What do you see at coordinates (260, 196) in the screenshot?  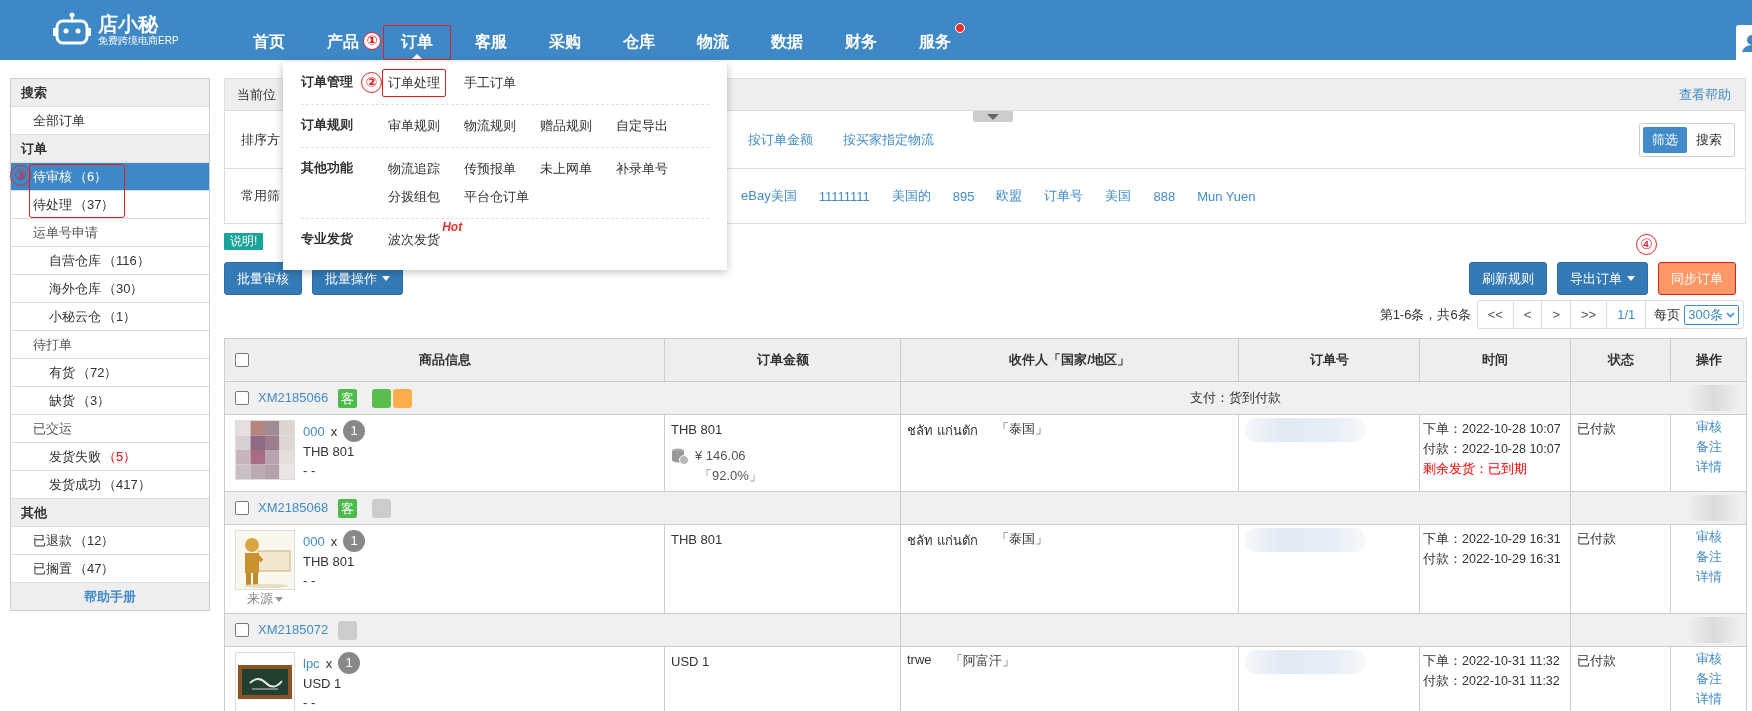 I see `filter-label: 常用筛` at bounding box center [260, 196].